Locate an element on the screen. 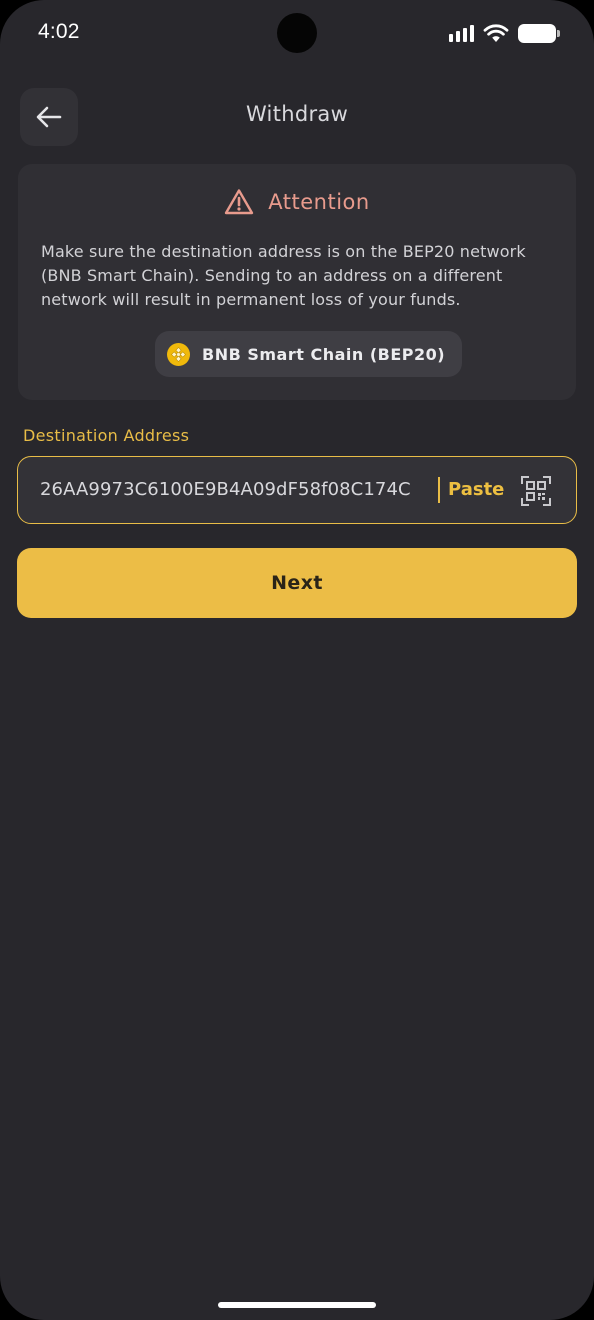 The width and height of the screenshot is (594, 1320). destination-address-input: 26AA9973C6100E9B4A09dF58f08C174C Paste is located at coordinates (297, 490).